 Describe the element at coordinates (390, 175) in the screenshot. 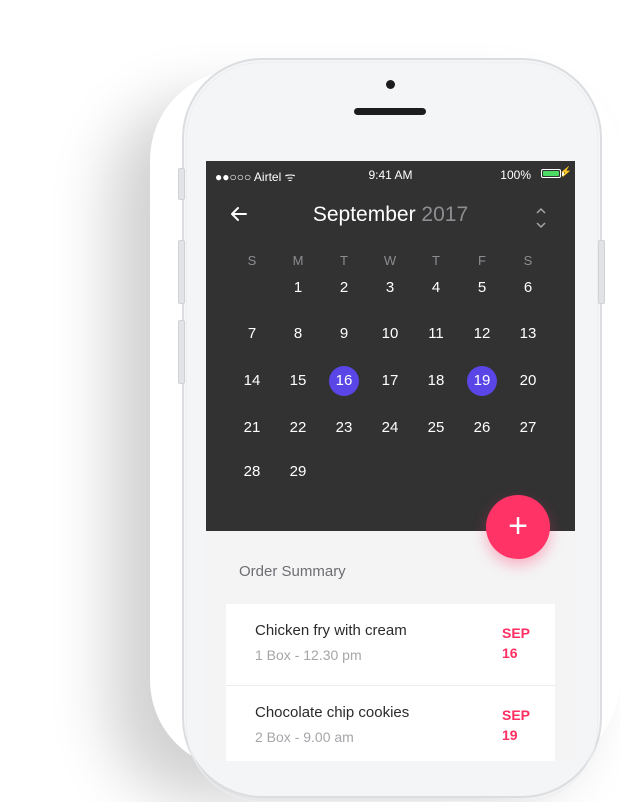

I see `status-bar: ●●○○○ Airtel ᯤ 9:41 AM 100% ⚡` at that location.